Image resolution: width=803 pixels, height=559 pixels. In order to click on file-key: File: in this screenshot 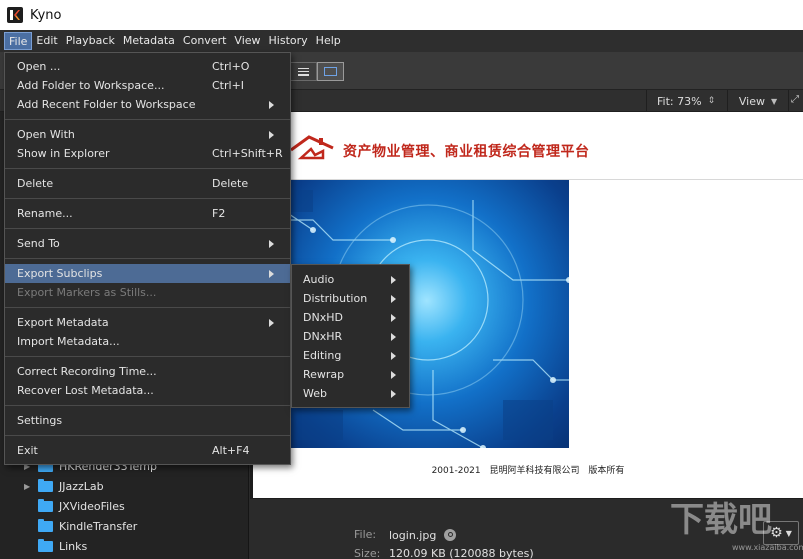, I will do `click(365, 534)`.